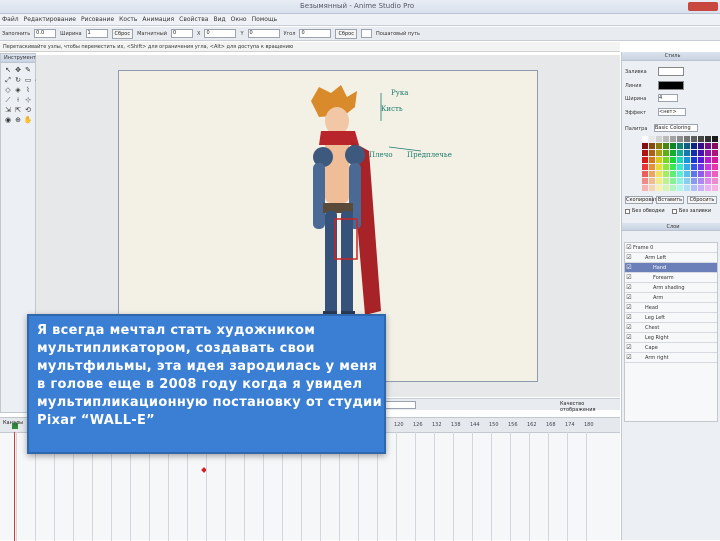  Describe the element at coordinates (182, 33) in the screenshot. I see `magnet-field: 0` at that location.